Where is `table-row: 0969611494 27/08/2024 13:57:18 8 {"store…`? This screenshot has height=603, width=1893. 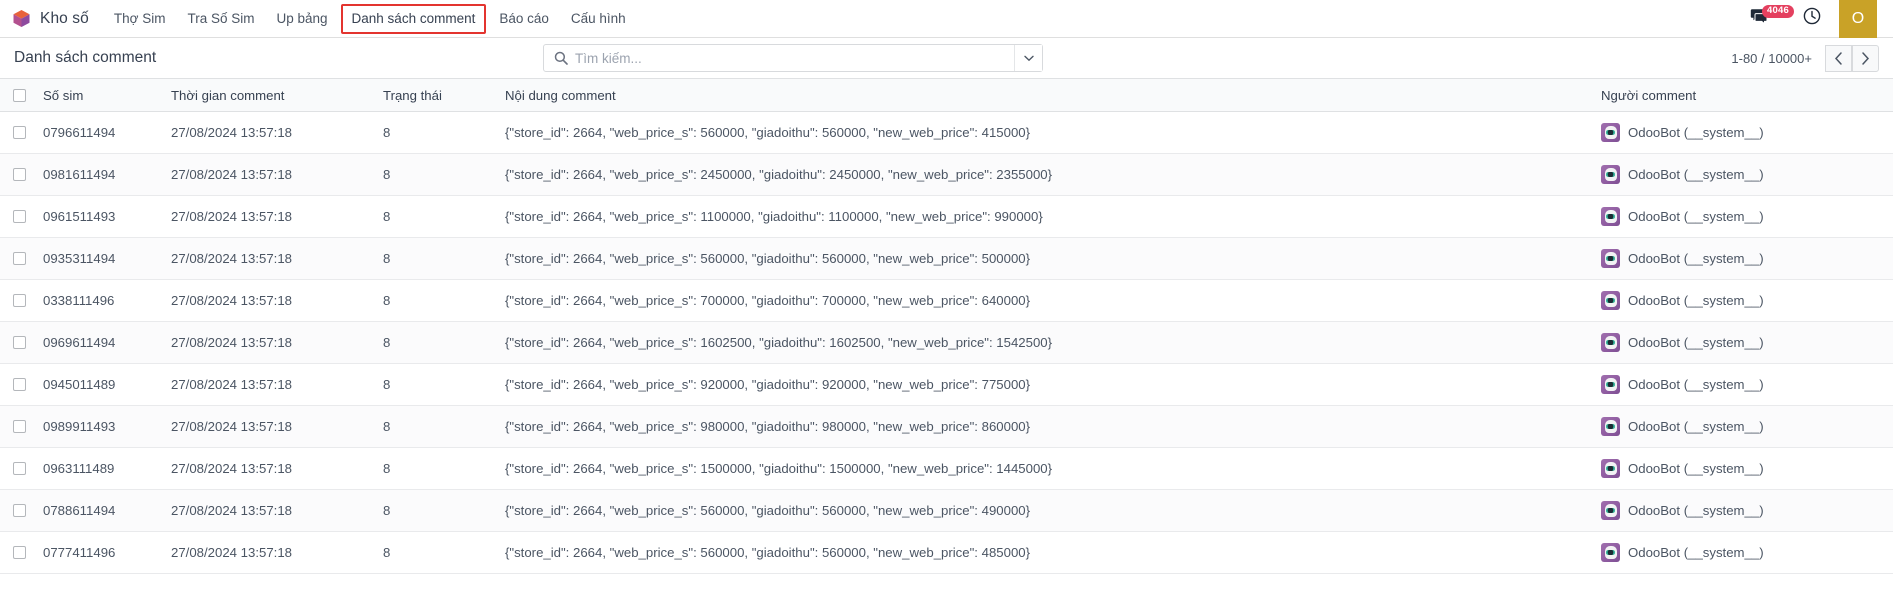 table-row: 0969611494 27/08/2024 13:57:18 8 {"store… is located at coordinates (946, 342).